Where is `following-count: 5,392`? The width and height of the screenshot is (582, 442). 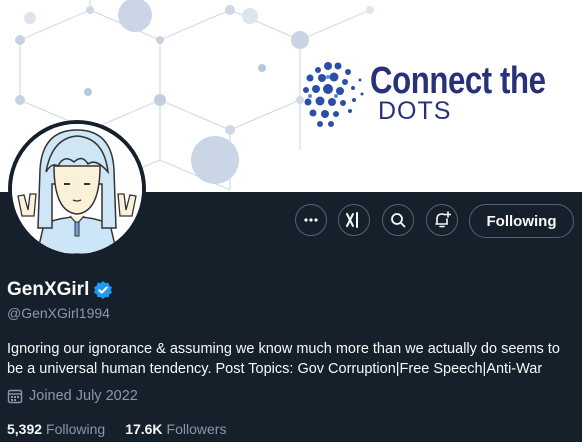 following-count: 5,392 is located at coordinates (25, 429).